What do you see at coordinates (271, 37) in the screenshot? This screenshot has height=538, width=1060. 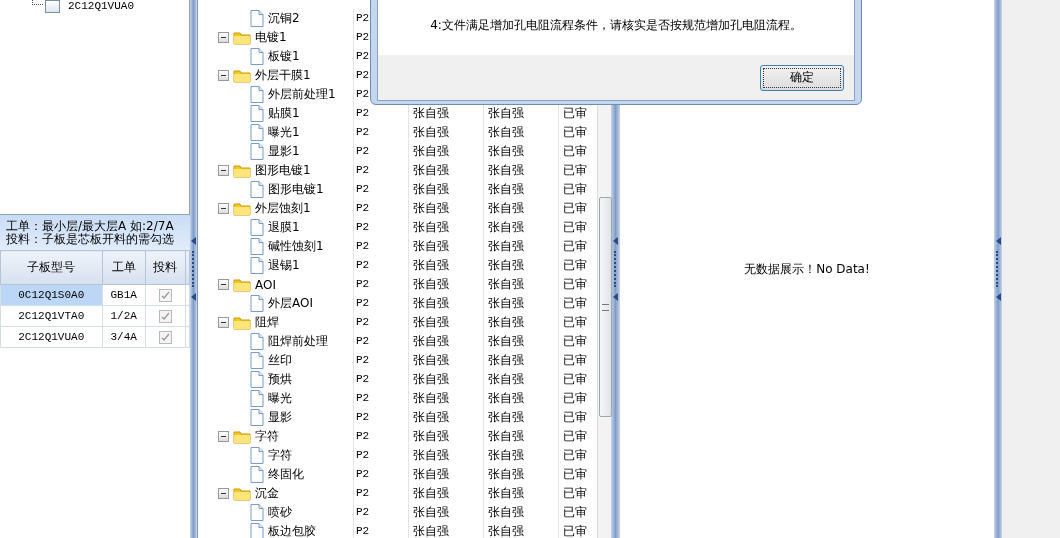 I see `tree-item: 电镀1` at bounding box center [271, 37].